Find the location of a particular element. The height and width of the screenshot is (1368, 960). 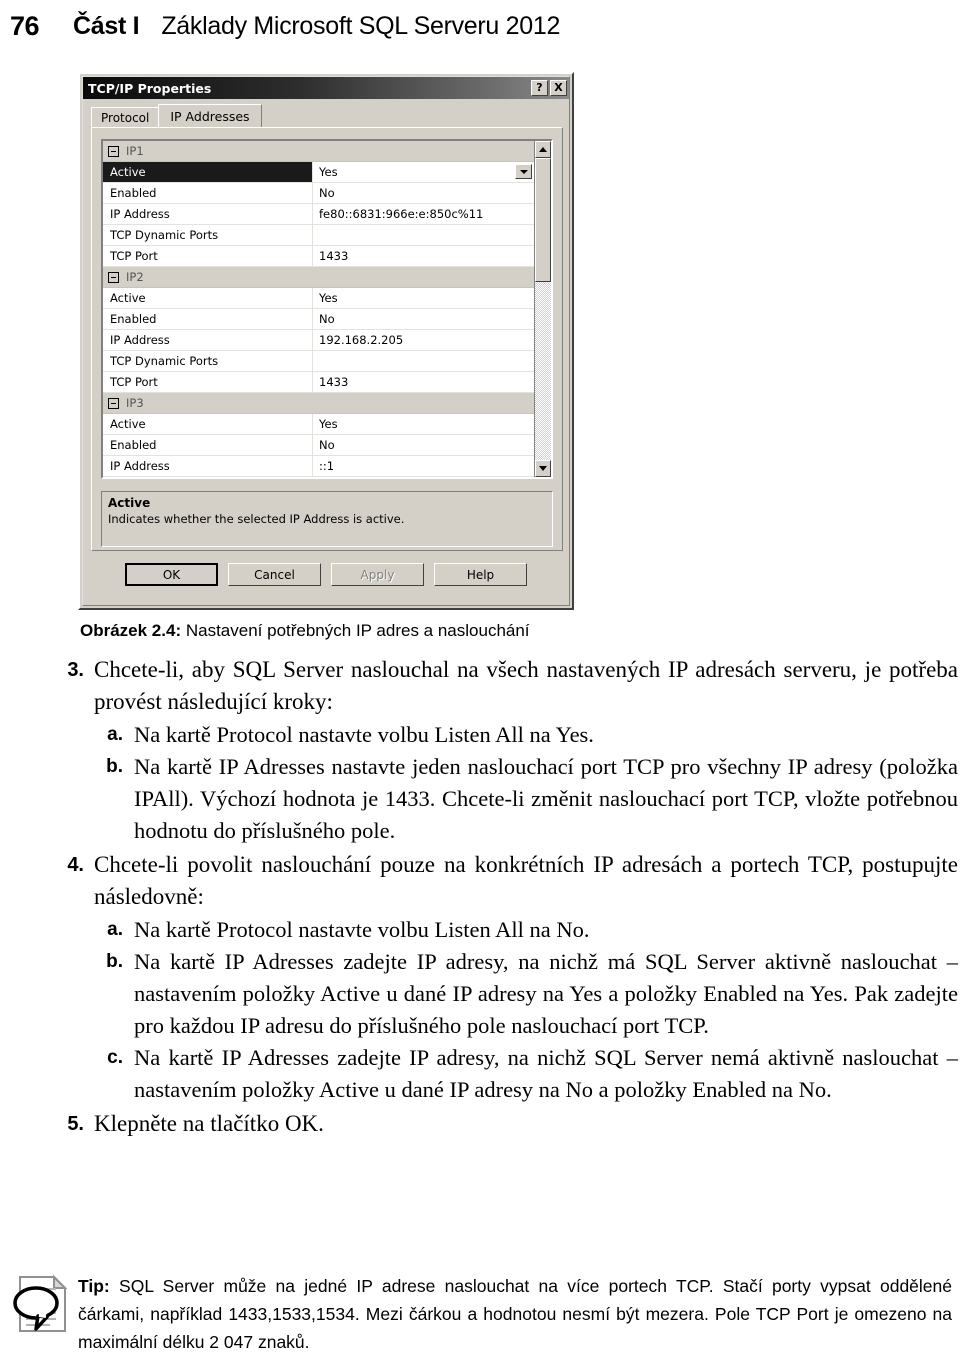

property-name: TCP Dynamic Ports is located at coordinates (208, 361).